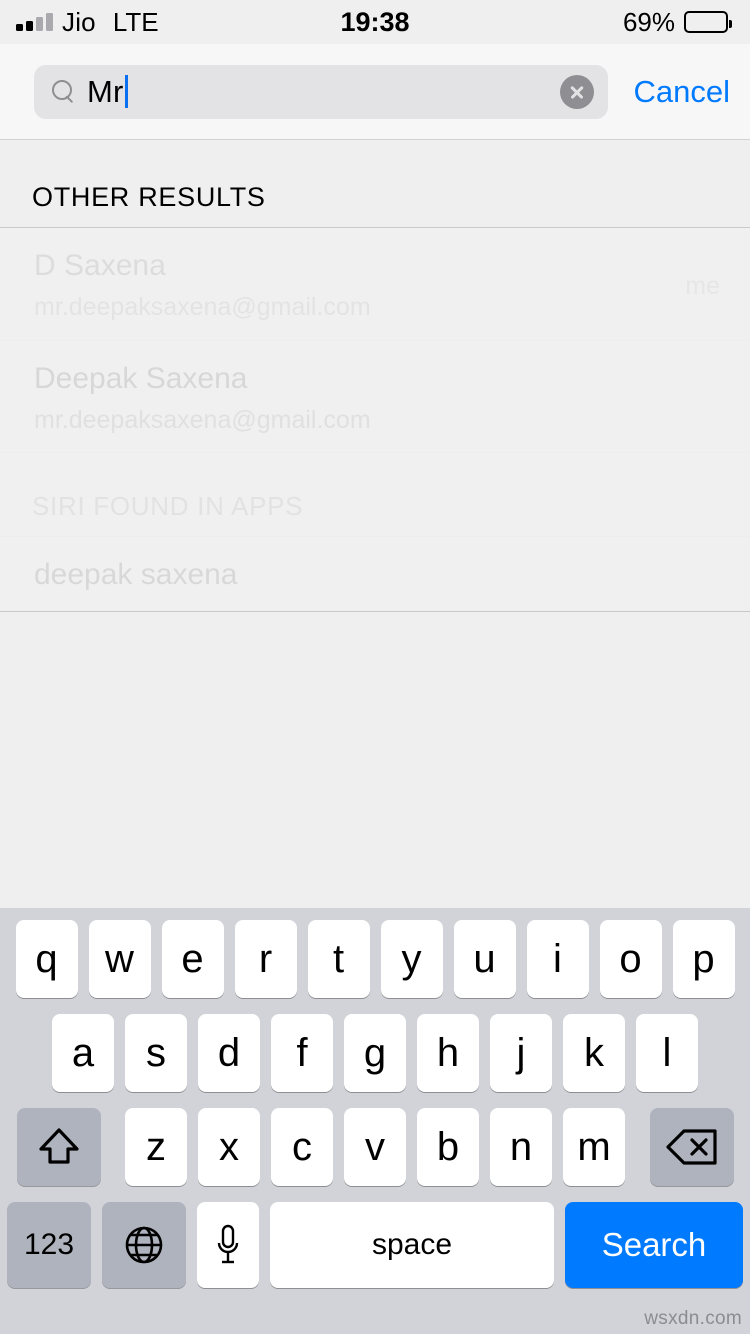  I want to click on keyboard-row-4: 123 space Search, so click(375, 1245).